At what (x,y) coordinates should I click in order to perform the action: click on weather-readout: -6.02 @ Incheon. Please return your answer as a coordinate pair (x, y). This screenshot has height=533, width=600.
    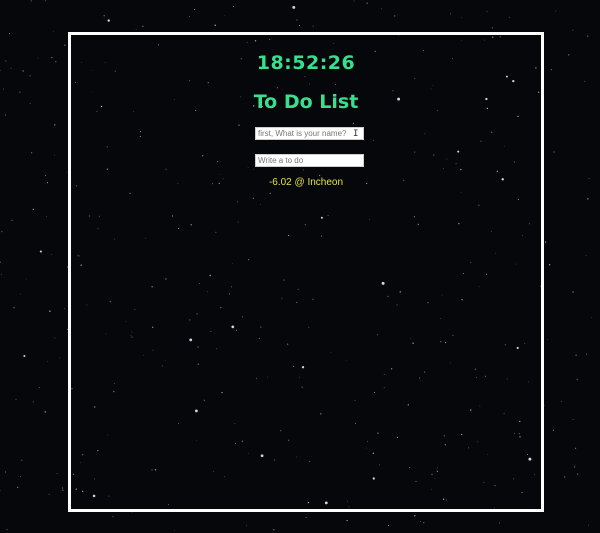
    Looking at the image, I should click on (306, 182).